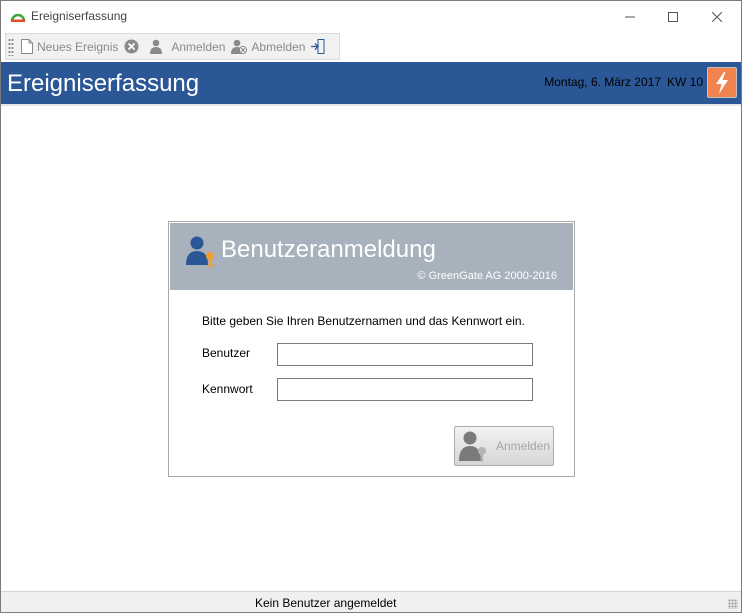 The height and width of the screenshot is (613, 742). Describe the element at coordinates (27, 46) in the screenshot. I see `new-document-icon` at that location.